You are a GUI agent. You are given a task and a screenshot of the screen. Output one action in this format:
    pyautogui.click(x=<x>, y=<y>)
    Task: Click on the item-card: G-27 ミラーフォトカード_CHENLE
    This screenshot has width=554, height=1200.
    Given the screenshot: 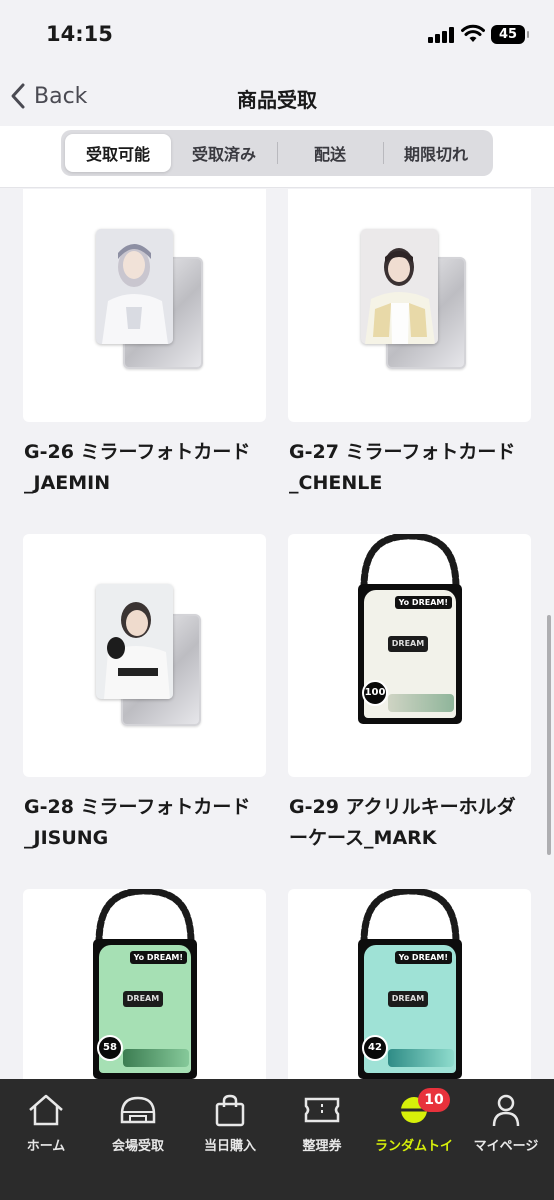 What is the action you would take?
    pyautogui.click(x=409, y=344)
    